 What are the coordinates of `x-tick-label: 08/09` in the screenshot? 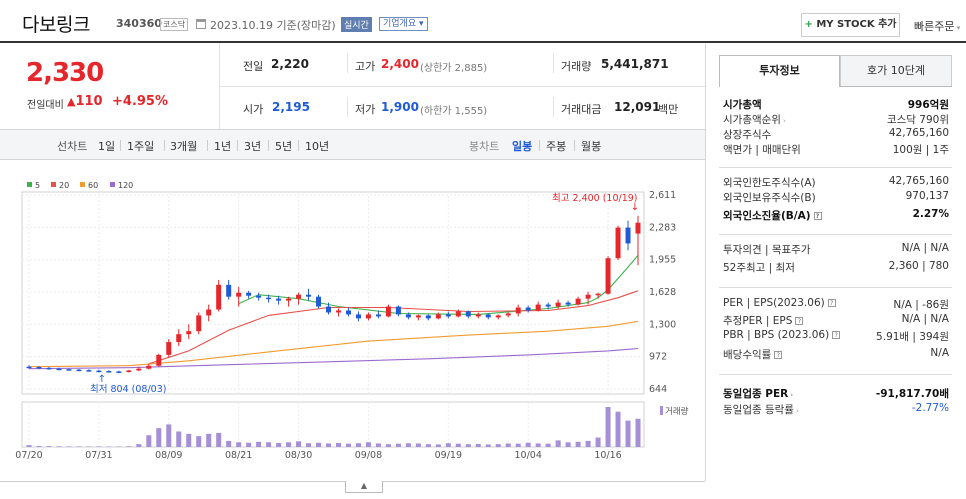 It's located at (168, 455).